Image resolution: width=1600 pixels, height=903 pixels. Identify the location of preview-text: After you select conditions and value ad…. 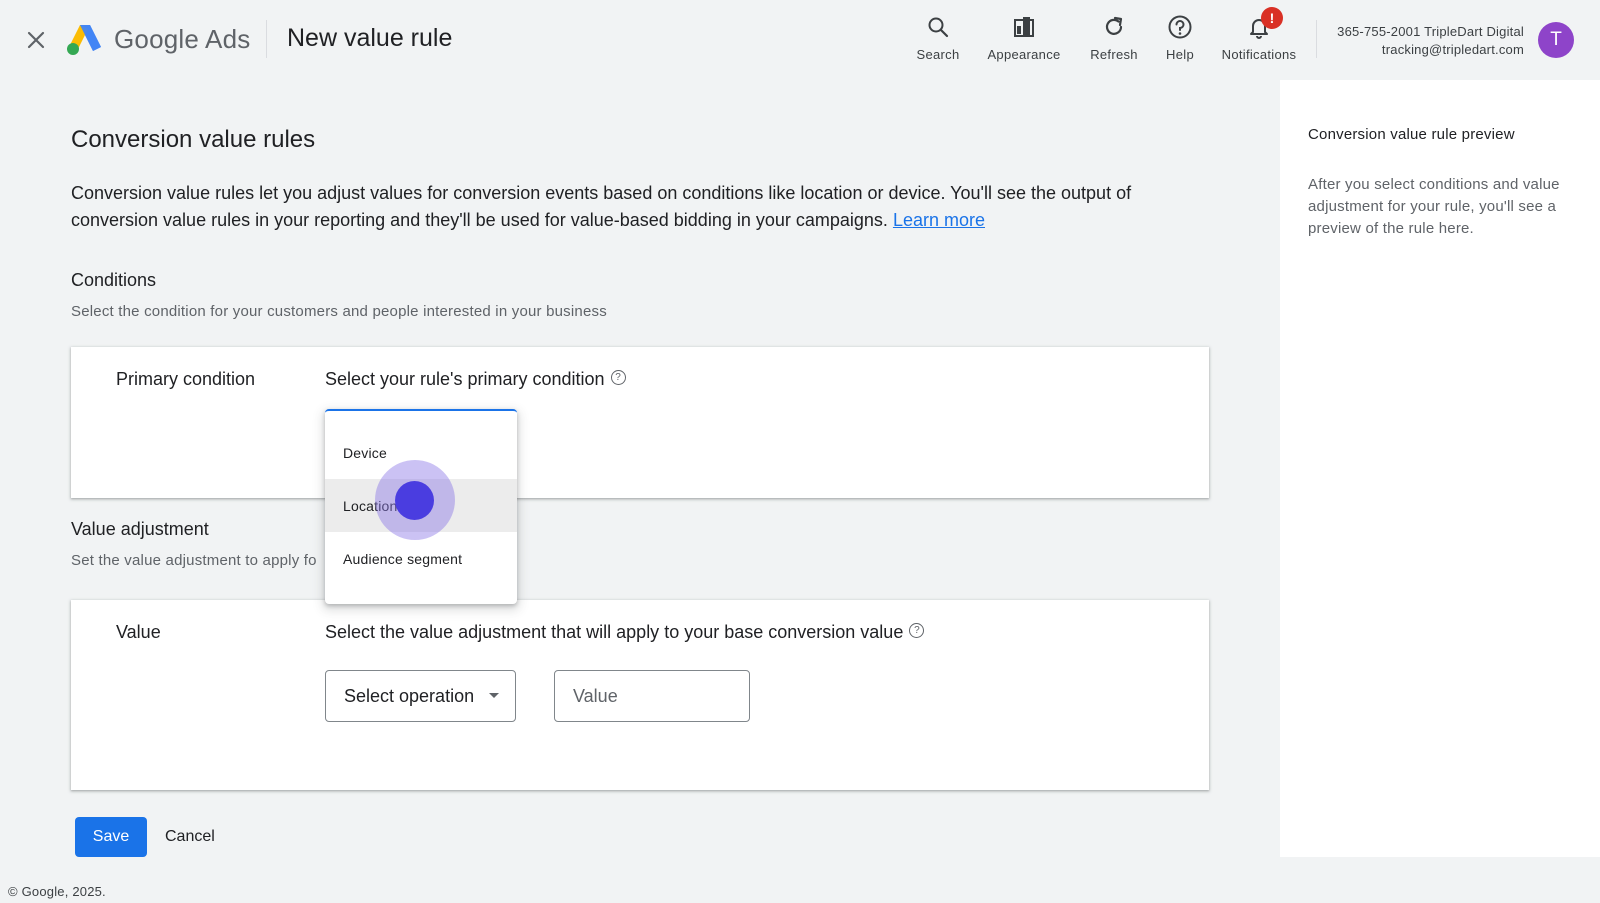
(1434, 206).